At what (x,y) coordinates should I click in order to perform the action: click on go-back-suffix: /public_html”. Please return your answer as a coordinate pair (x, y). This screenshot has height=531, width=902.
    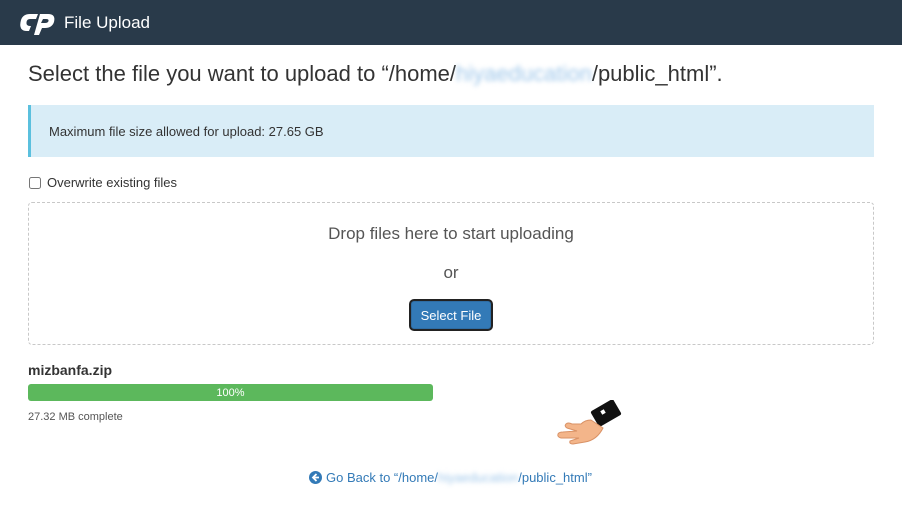
    Looking at the image, I should click on (555, 477).